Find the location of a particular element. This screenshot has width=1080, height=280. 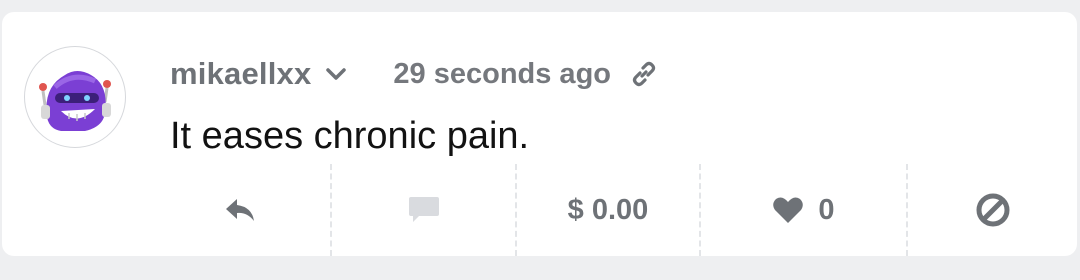

heart-icon is located at coordinates (788, 210).